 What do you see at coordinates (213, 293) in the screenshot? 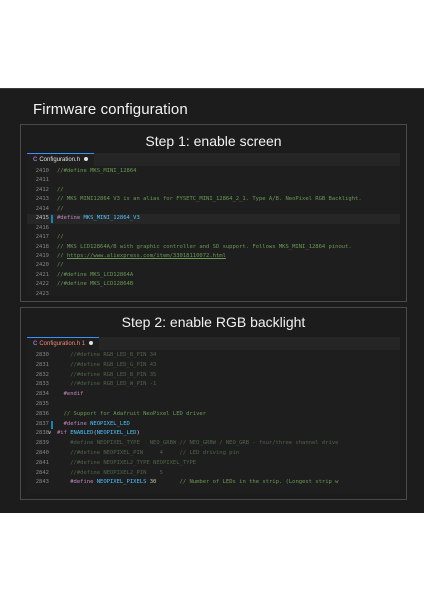
I see `code-line: 2423` at bounding box center [213, 293].